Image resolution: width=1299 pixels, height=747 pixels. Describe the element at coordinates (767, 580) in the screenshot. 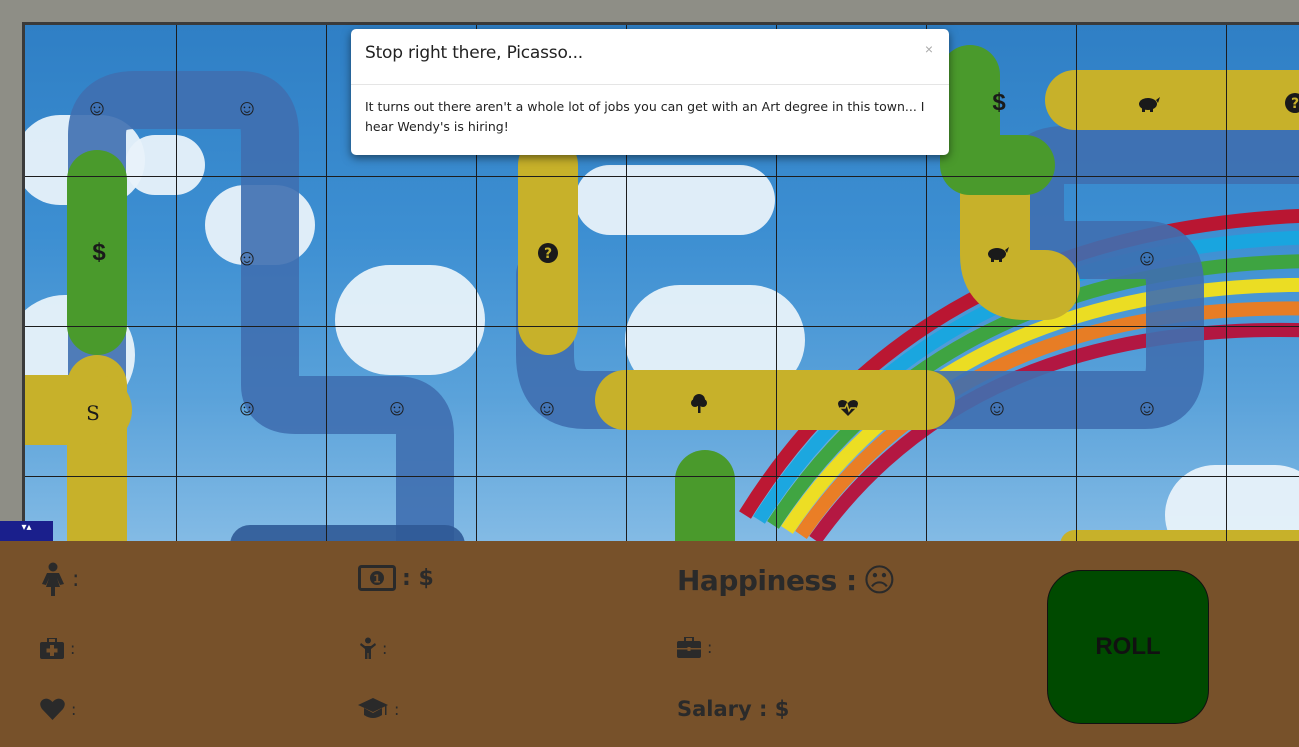

I see `happiness-label: Happiness :` at that location.